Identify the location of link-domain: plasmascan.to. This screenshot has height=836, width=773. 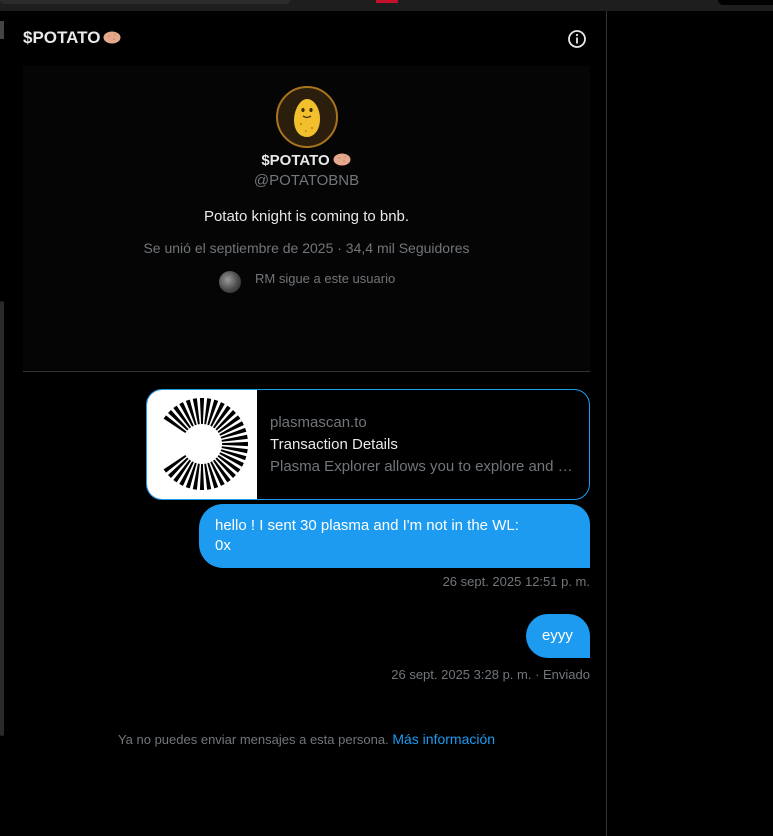
(318, 422).